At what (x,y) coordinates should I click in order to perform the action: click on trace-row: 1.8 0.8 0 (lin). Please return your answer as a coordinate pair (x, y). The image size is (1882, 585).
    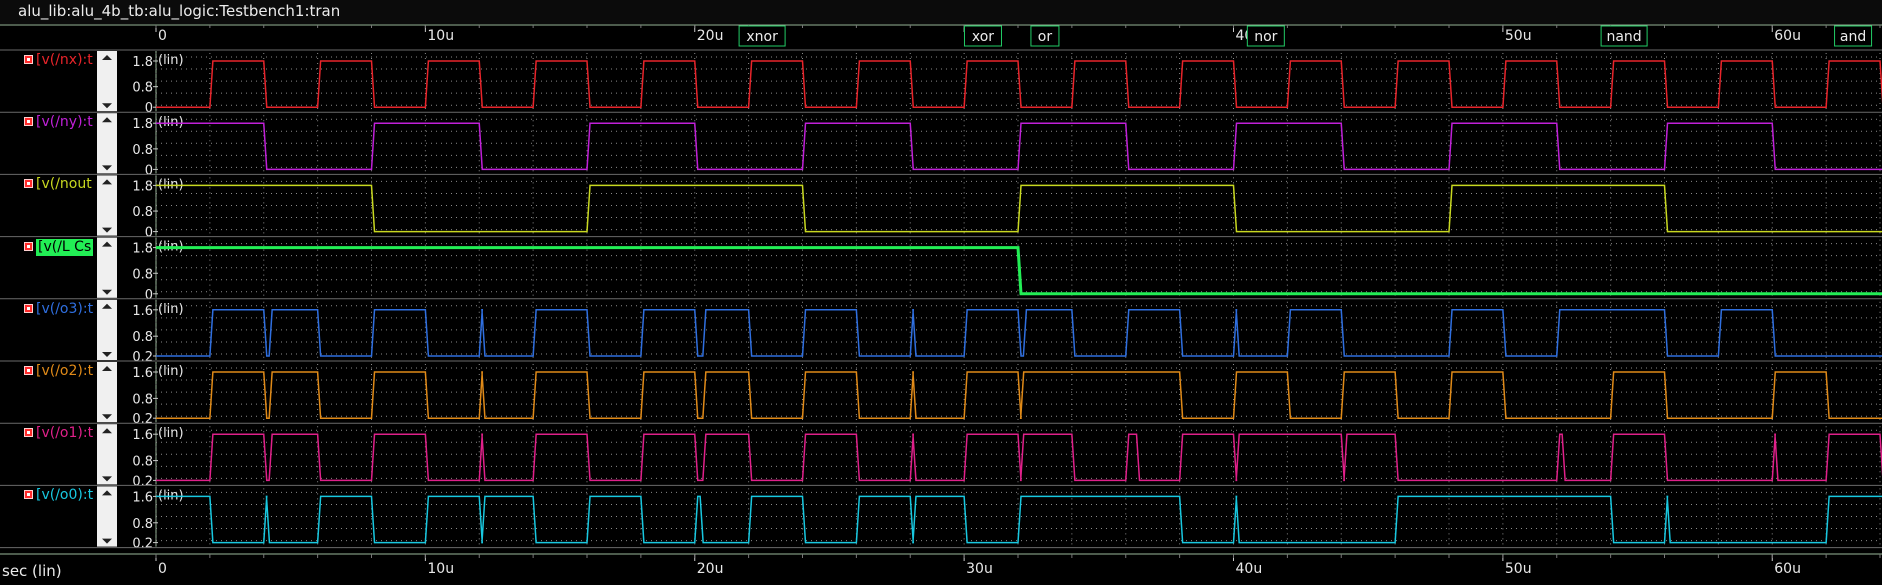
    Looking at the image, I should click on (941, 82).